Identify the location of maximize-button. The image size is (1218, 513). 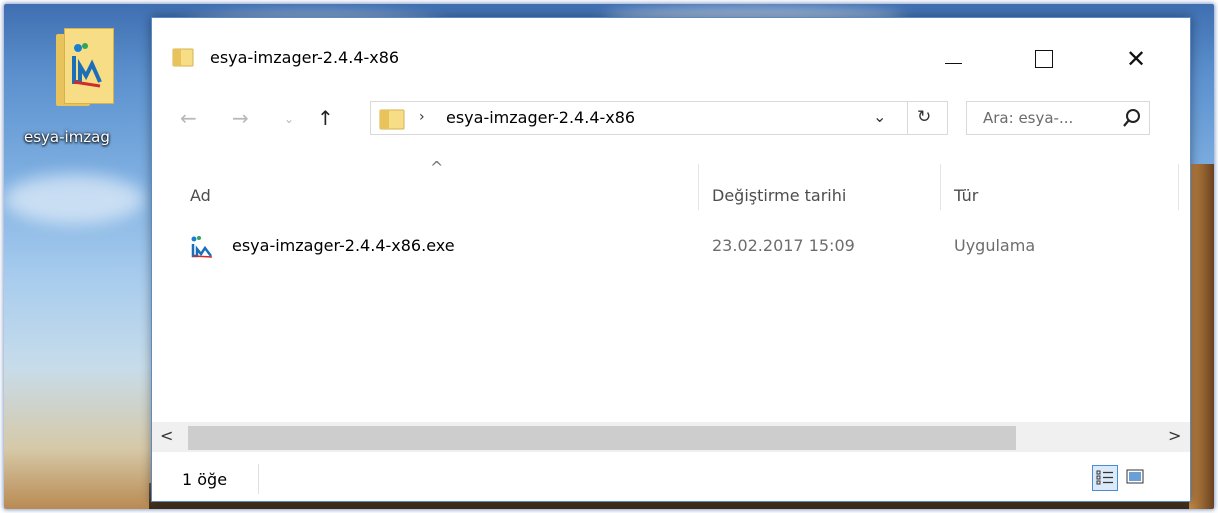
(1044, 59).